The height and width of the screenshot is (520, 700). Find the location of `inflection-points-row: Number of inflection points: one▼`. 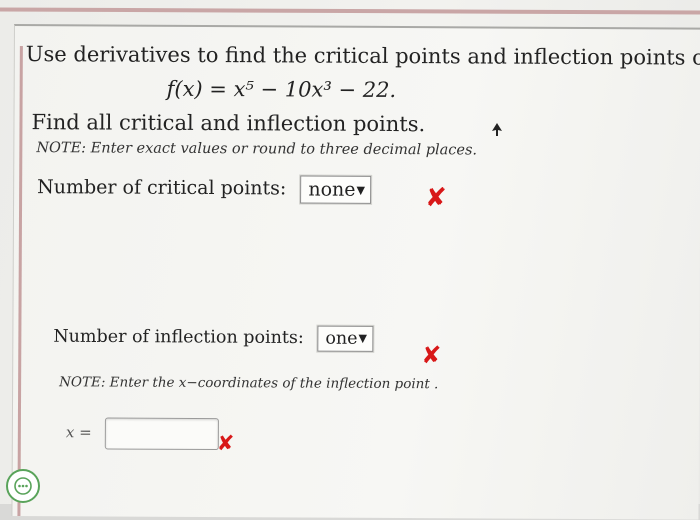

inflection-points-row: Number of inflection points: one▼ is located at coordinates (213, 338).